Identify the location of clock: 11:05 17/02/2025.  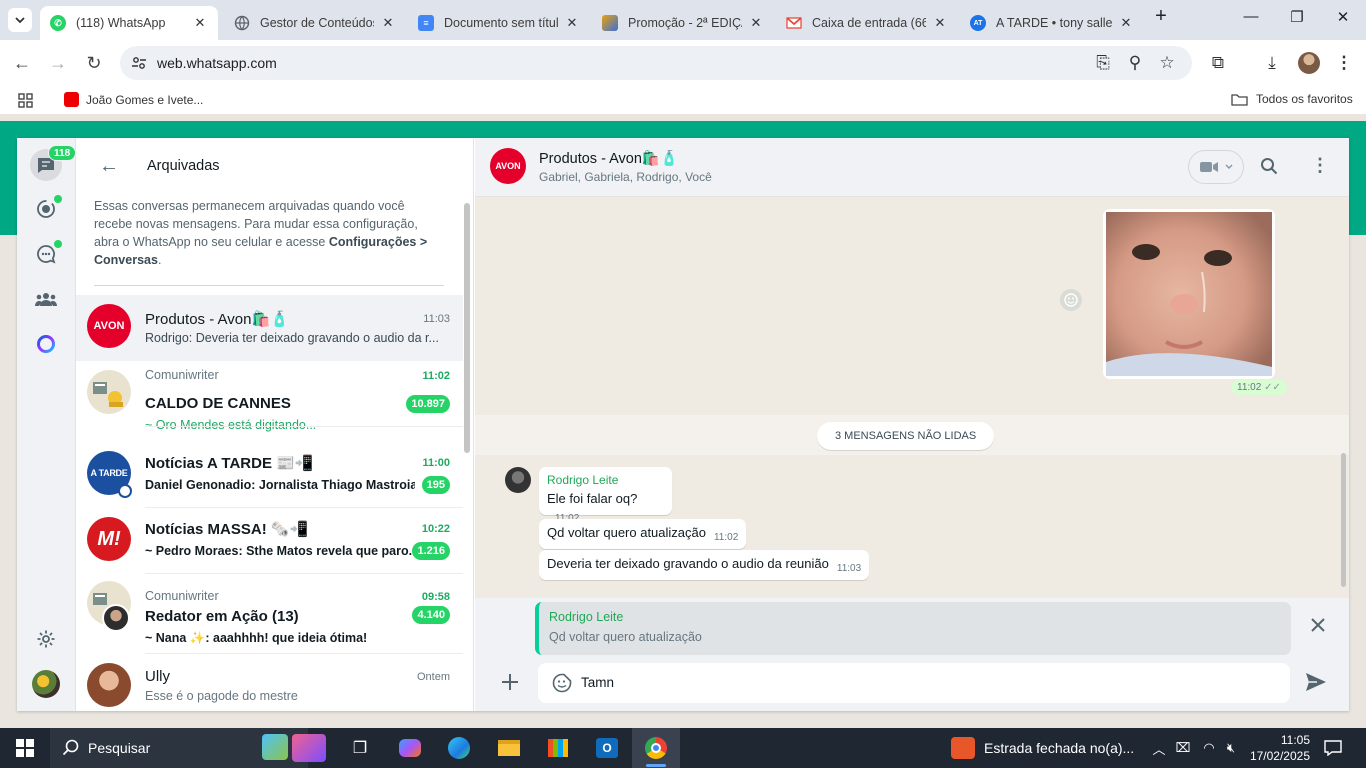
(1277, 748).